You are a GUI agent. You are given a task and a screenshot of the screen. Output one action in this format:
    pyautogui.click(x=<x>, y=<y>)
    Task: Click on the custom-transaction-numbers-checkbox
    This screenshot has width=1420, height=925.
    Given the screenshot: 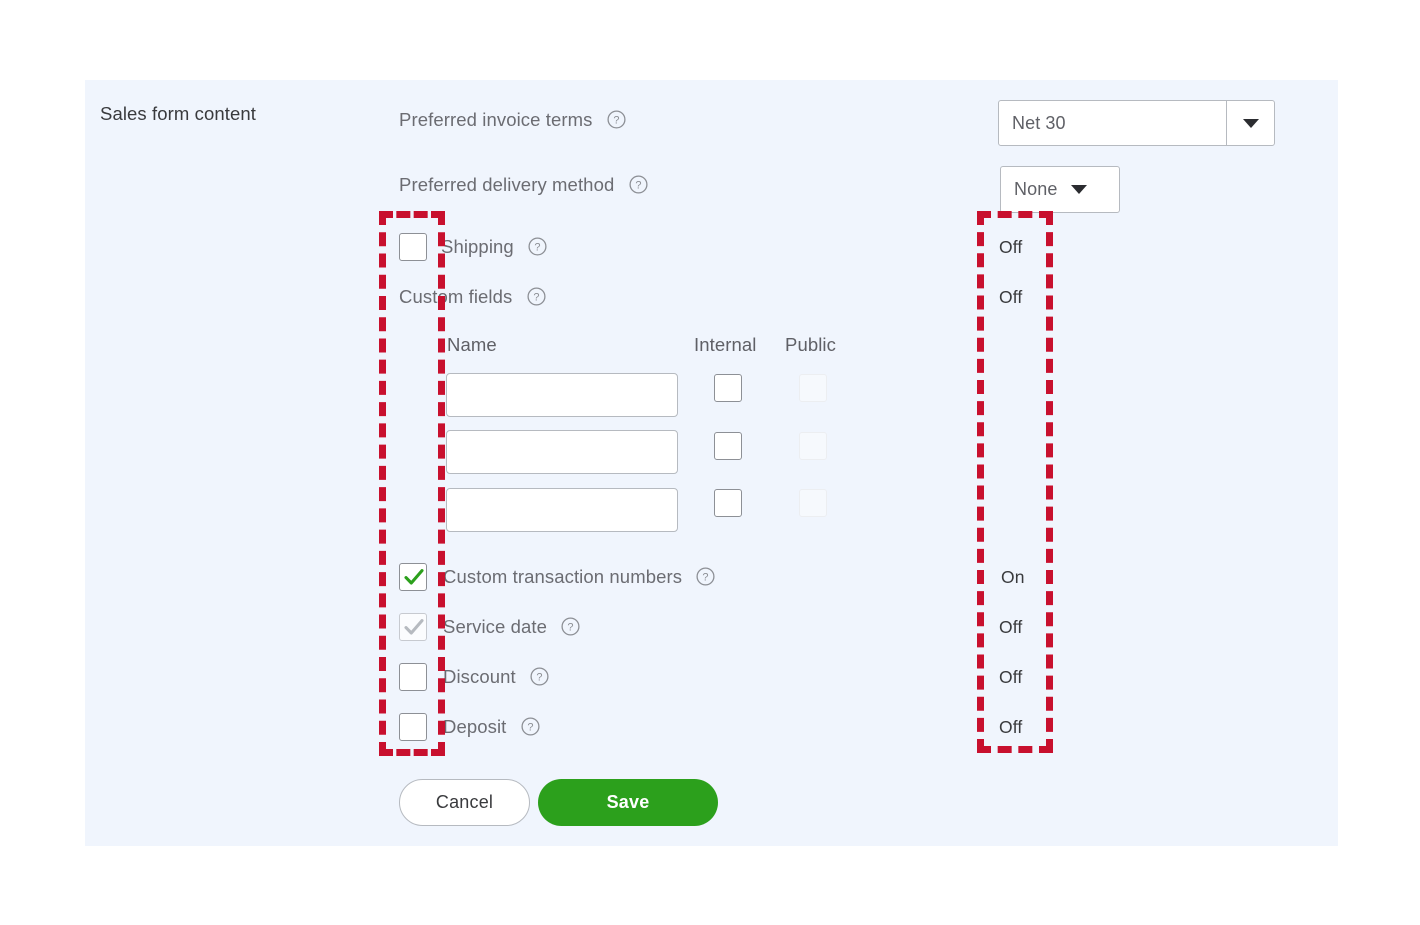 What is the action you would take?
    pyautogui.click(x=413, y=577)
    